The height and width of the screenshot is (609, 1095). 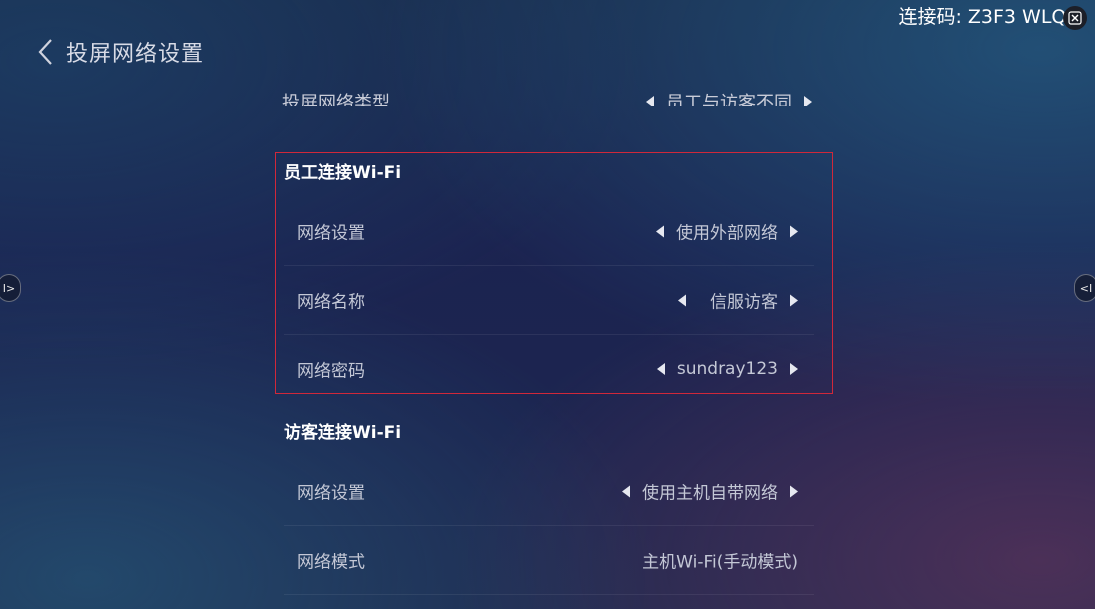 I want to click on network-type-row: 投屏网络类型 员工与访客不同, so click(x=547, y=99).